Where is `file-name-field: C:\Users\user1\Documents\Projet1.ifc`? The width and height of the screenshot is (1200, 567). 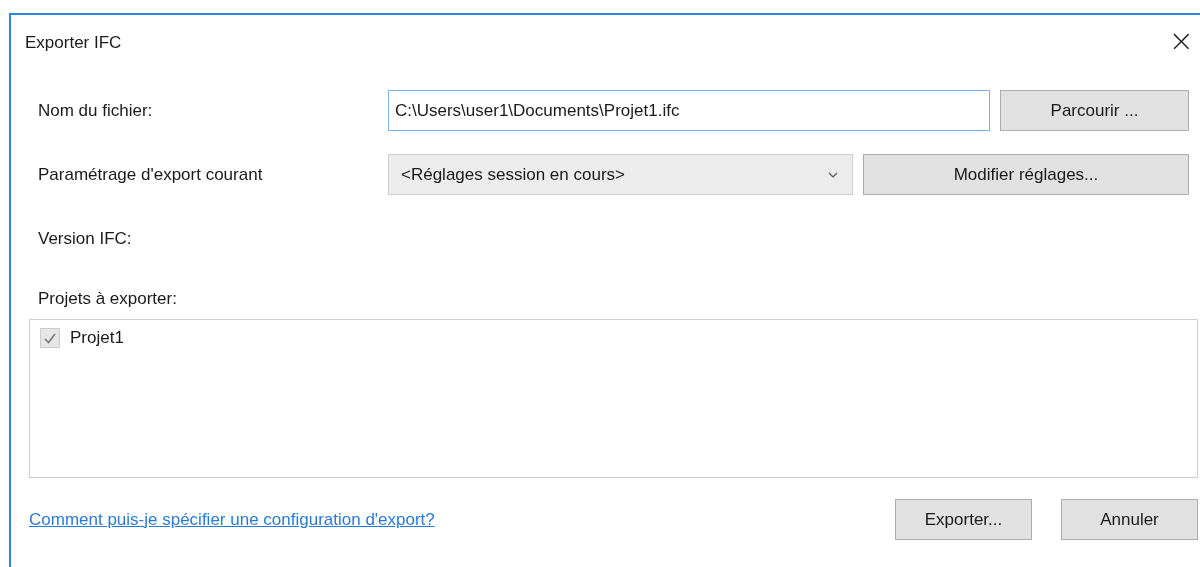 file-name-field: C:\Users\user1\Documents\Projet1.ifc is located at coordinates (689, 110).